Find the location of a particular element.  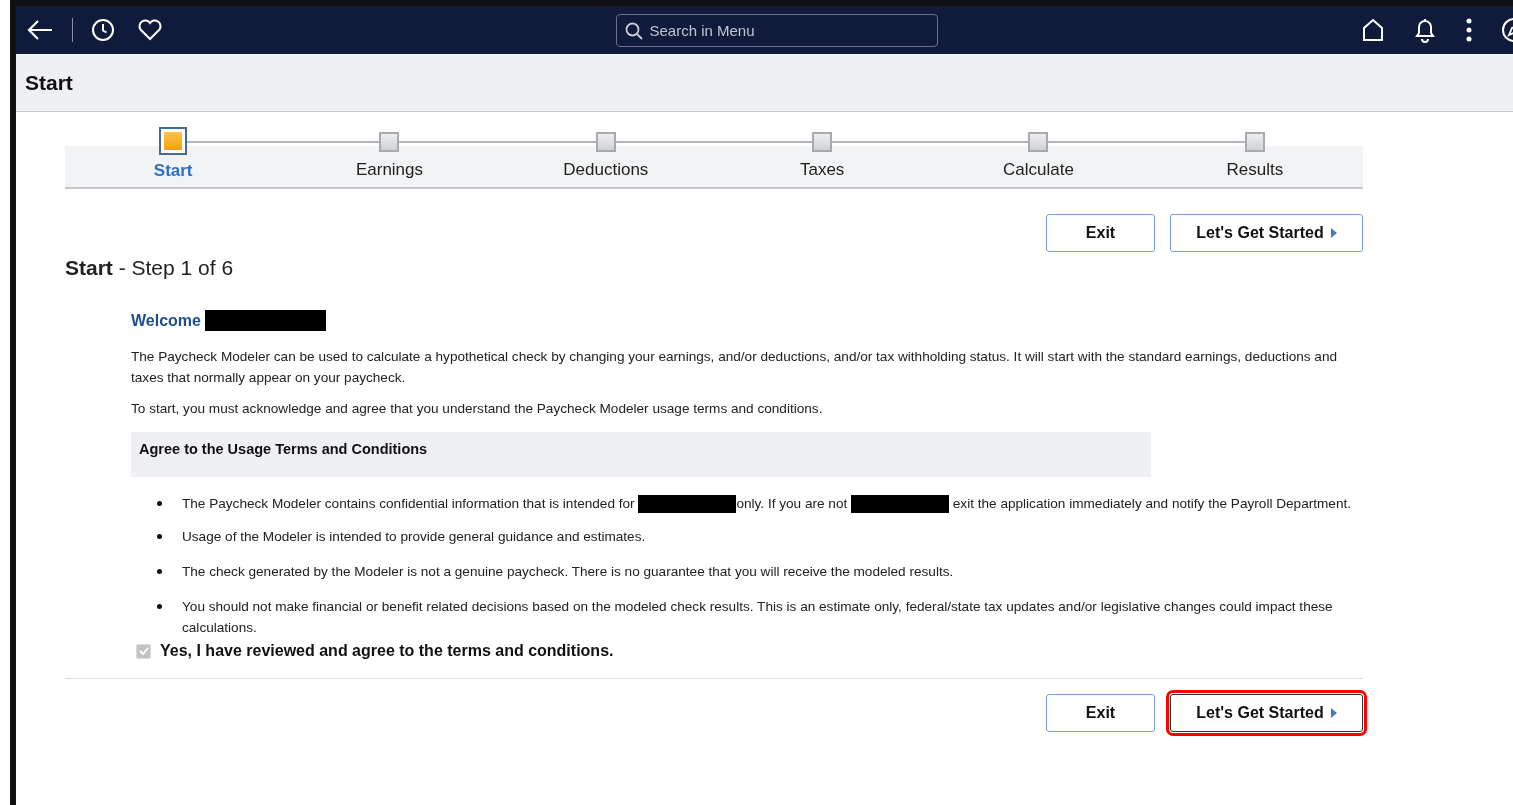

agree-label: Yes, I have reviewed and agree to the terms and conditions. is located at coordinates (387, 651).